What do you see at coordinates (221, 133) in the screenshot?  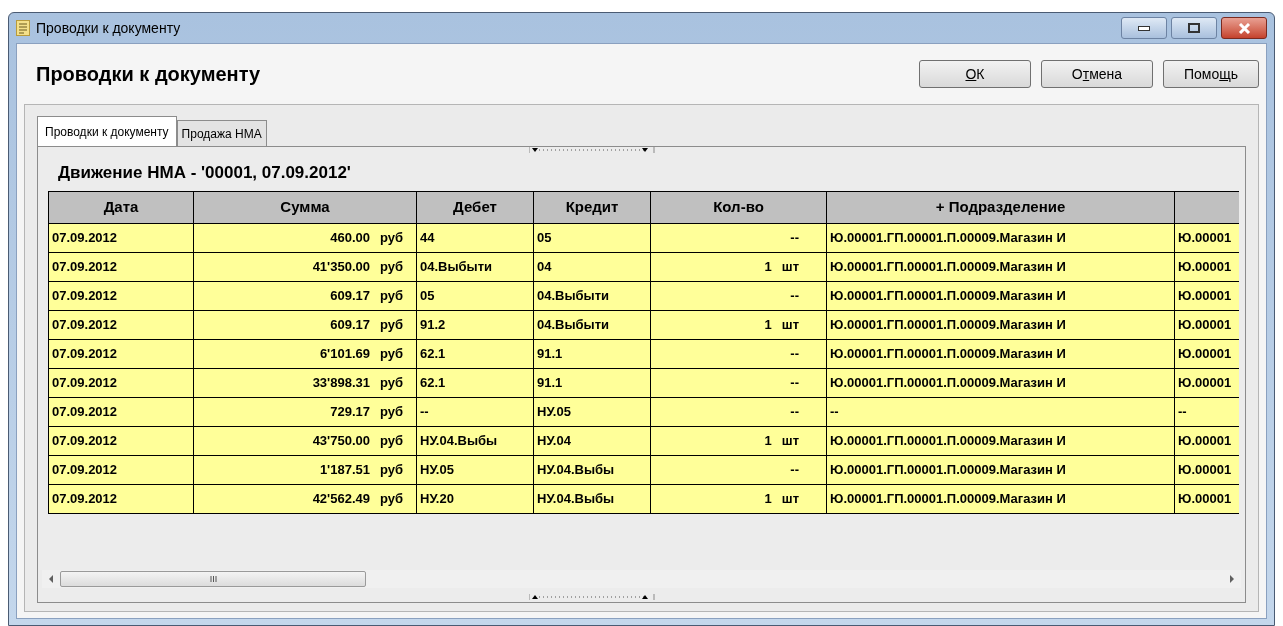 I see `tab: Продажа НМА` at bounding box center [221, 133].